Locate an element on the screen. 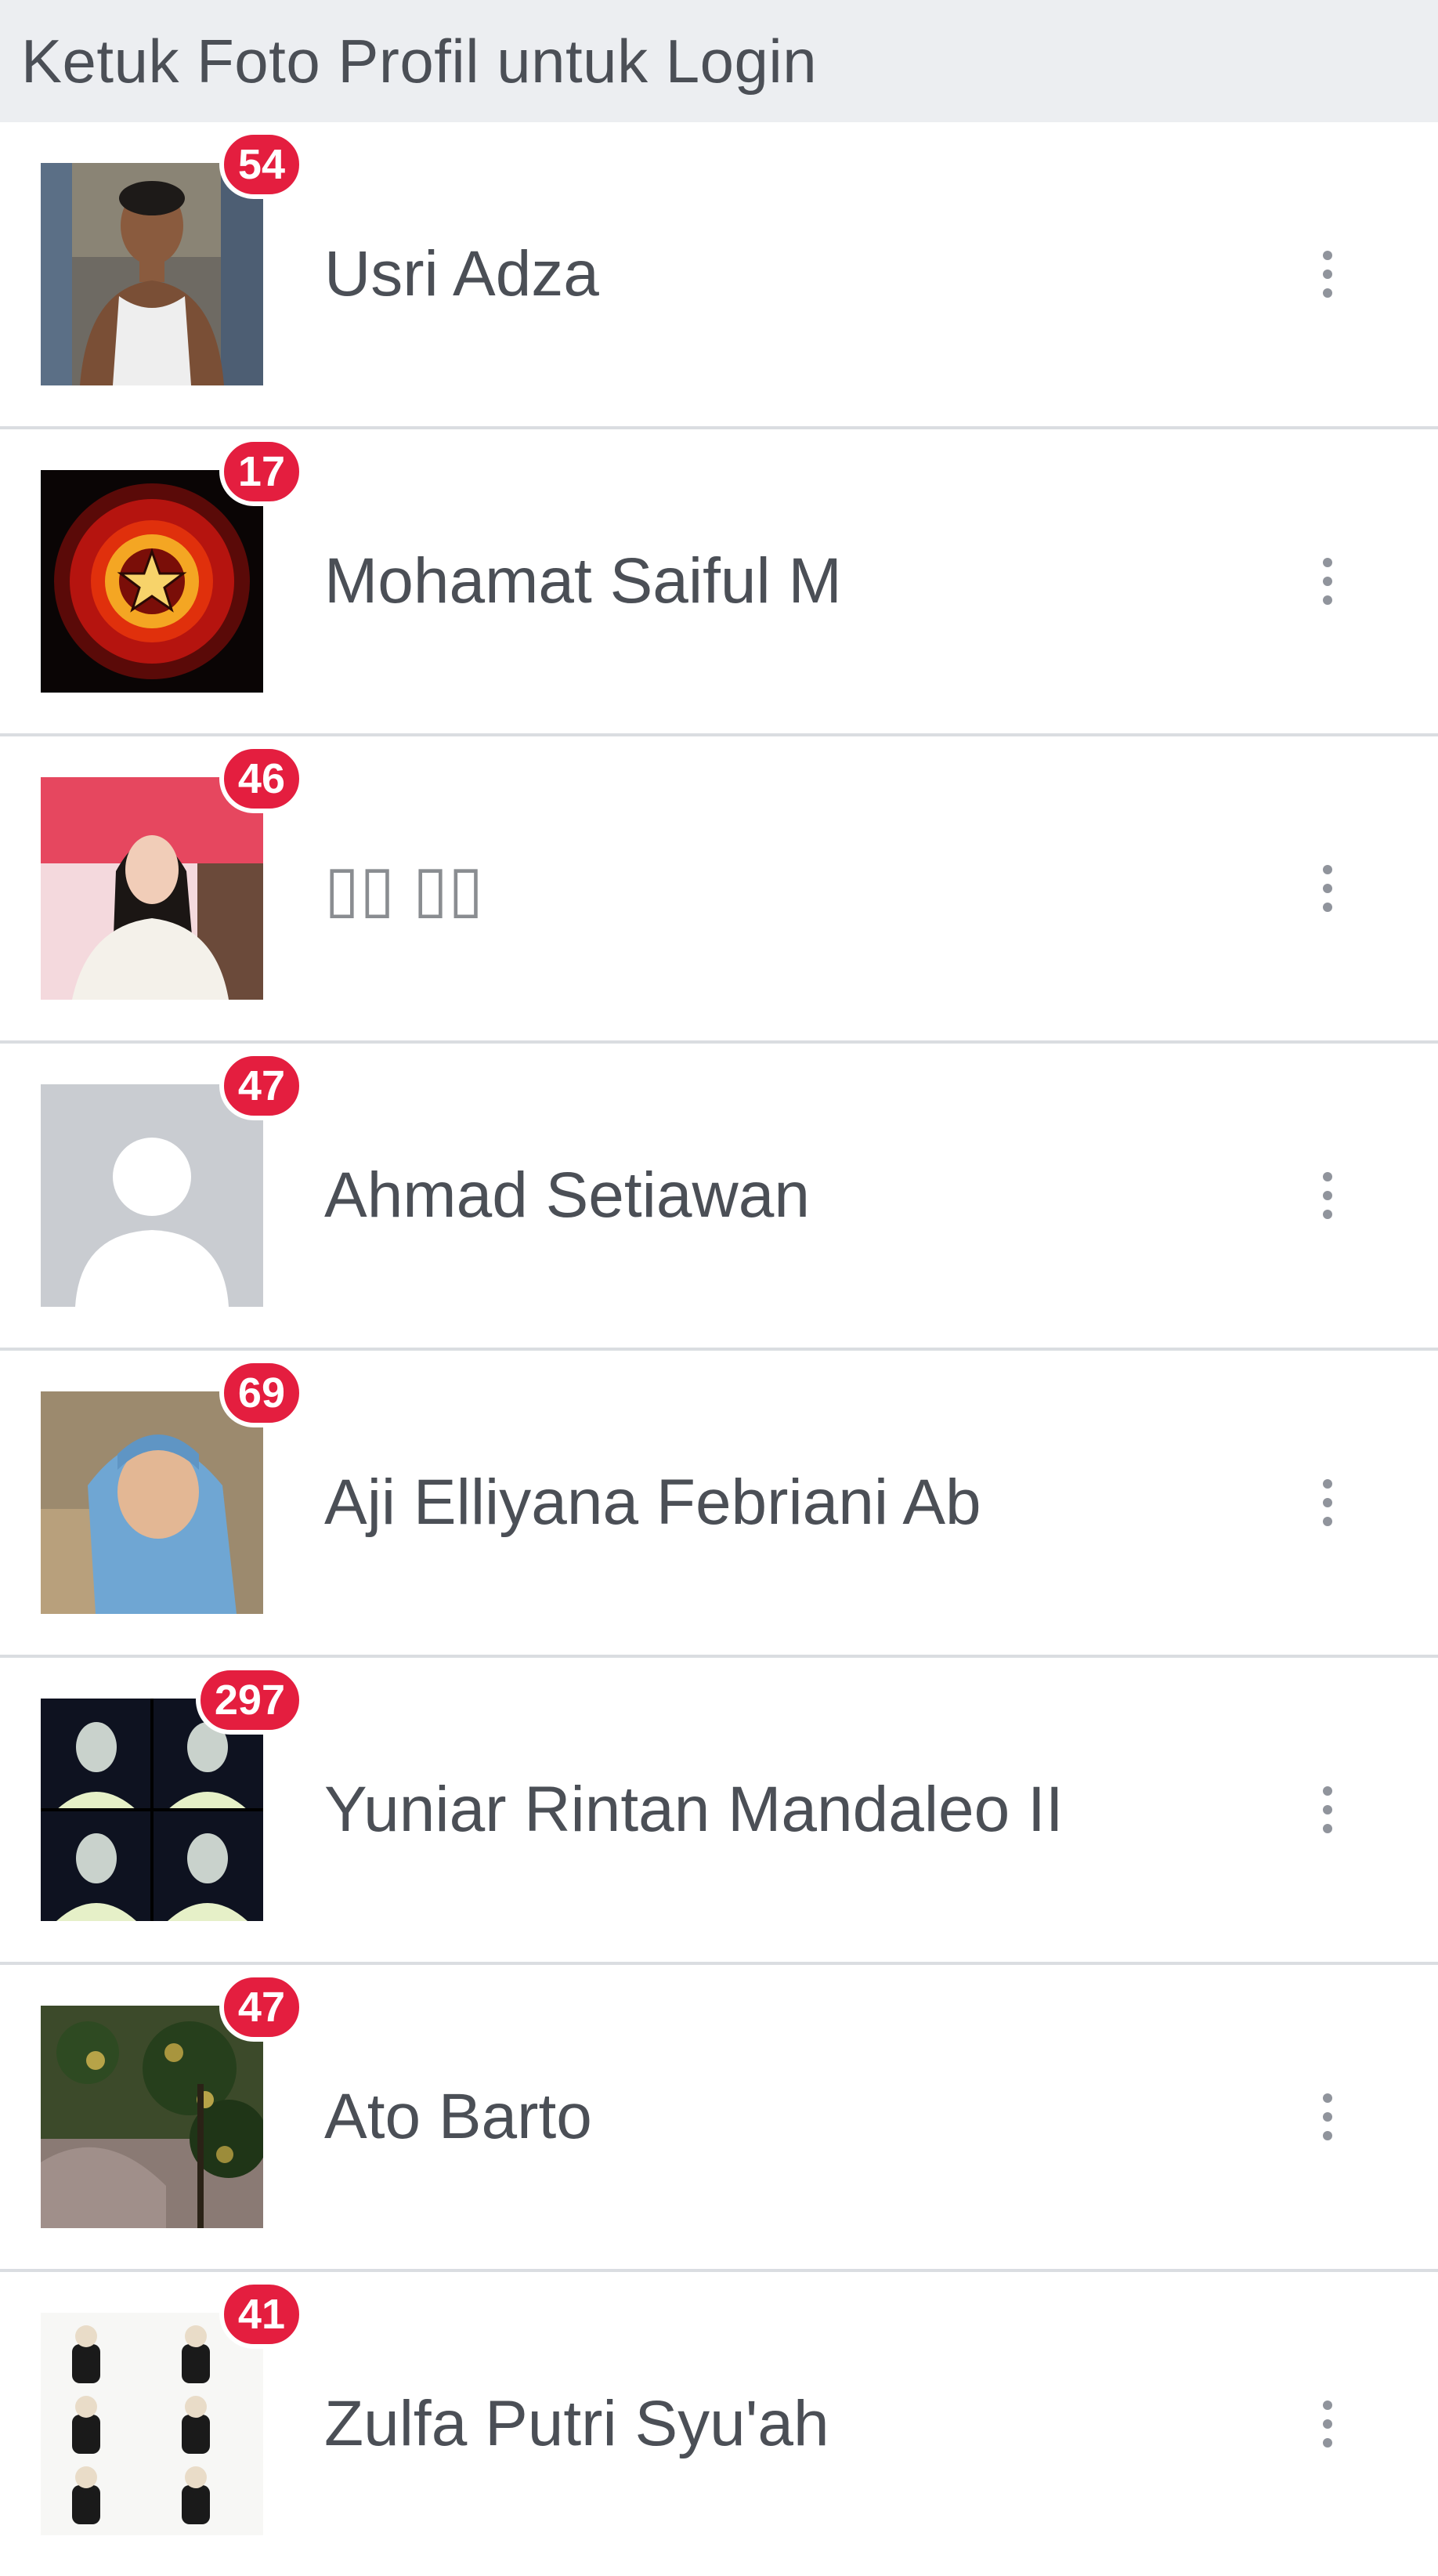 This screenshot has height=2576, width=1438. notification-badge: 17 is located at coordinates (261, 471).